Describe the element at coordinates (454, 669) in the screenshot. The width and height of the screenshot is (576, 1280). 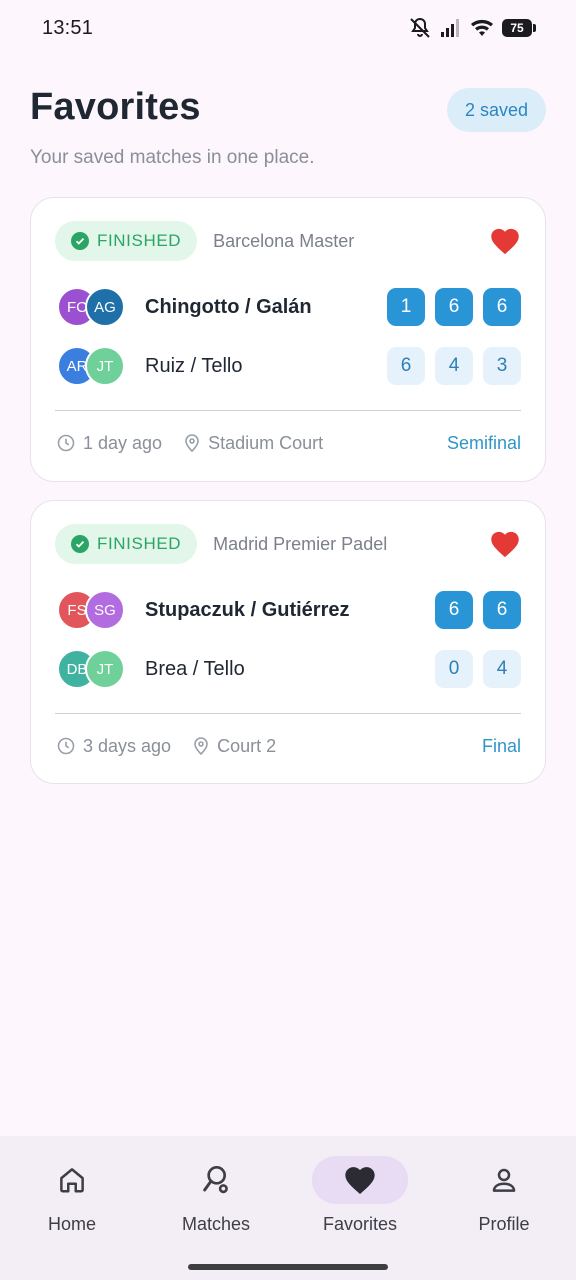
I see `set-score: 0` at that location.